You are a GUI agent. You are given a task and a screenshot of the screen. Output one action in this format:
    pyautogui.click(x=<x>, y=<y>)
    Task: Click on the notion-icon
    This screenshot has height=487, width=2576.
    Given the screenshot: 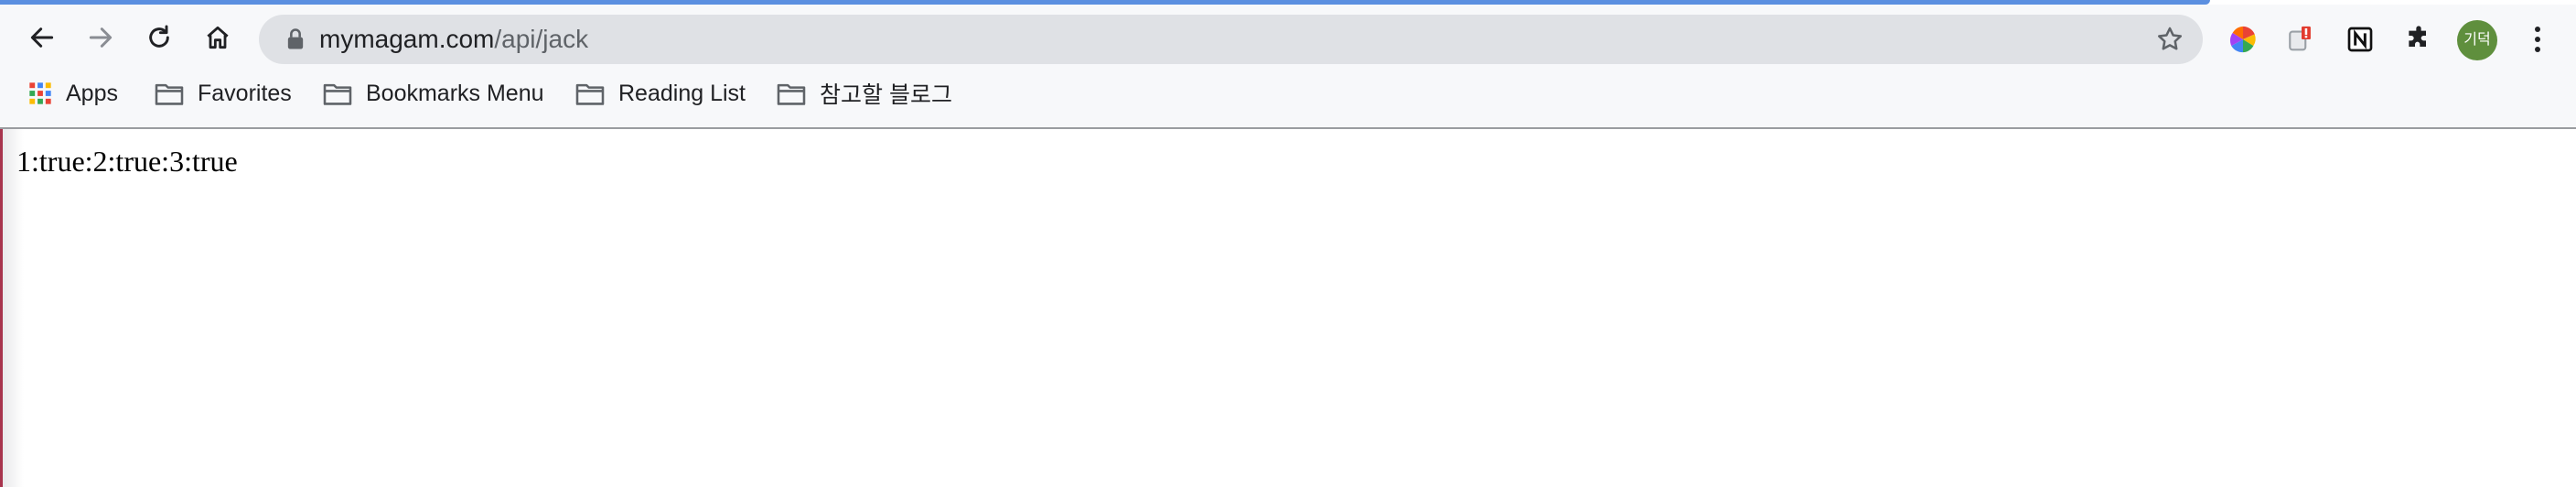 What is the action you would take?
    pyautogui.click(x=2360, y=39)
    